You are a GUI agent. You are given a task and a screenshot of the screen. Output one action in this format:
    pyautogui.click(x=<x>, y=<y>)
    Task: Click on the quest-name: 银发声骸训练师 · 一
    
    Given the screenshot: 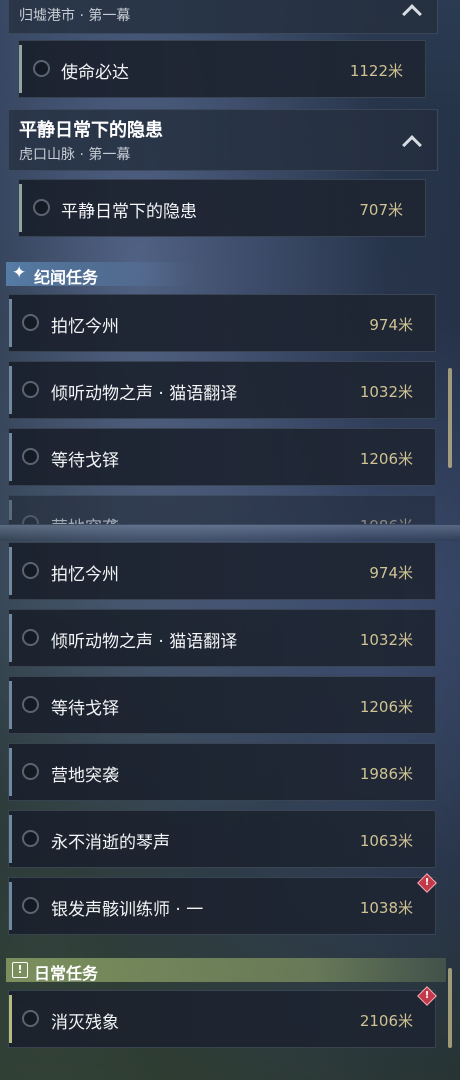 What is the action you would take?
    pyautogui.click(x=127, y=910)
    